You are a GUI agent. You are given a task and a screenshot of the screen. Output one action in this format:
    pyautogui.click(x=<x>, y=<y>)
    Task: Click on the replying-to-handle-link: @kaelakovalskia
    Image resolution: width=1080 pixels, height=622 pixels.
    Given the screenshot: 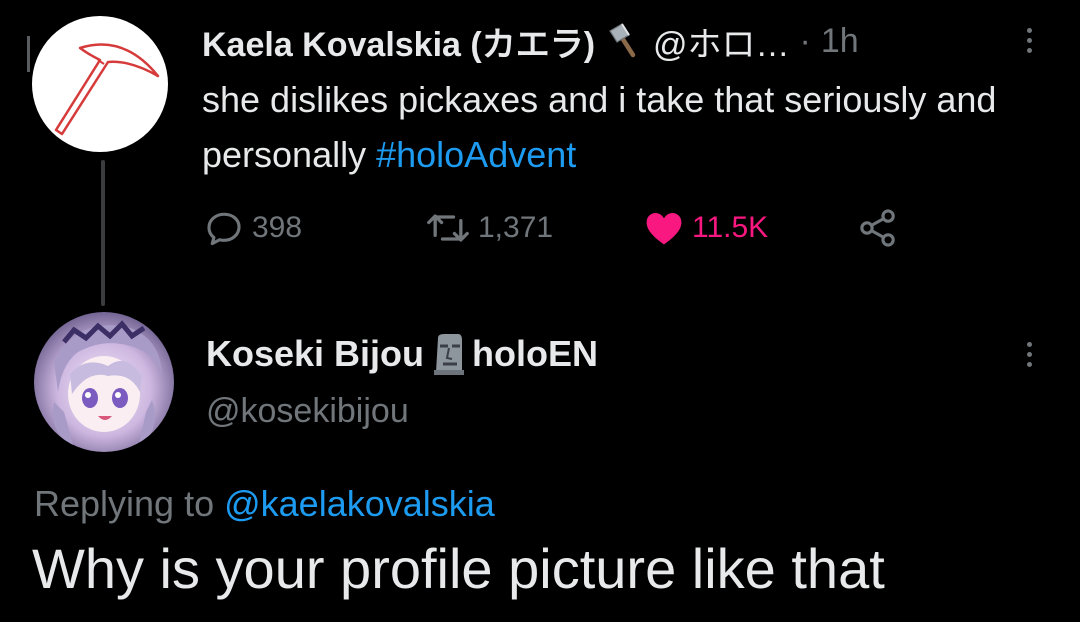 What is the action you would take?
    pyautogui.click(x=359, y=503)
    